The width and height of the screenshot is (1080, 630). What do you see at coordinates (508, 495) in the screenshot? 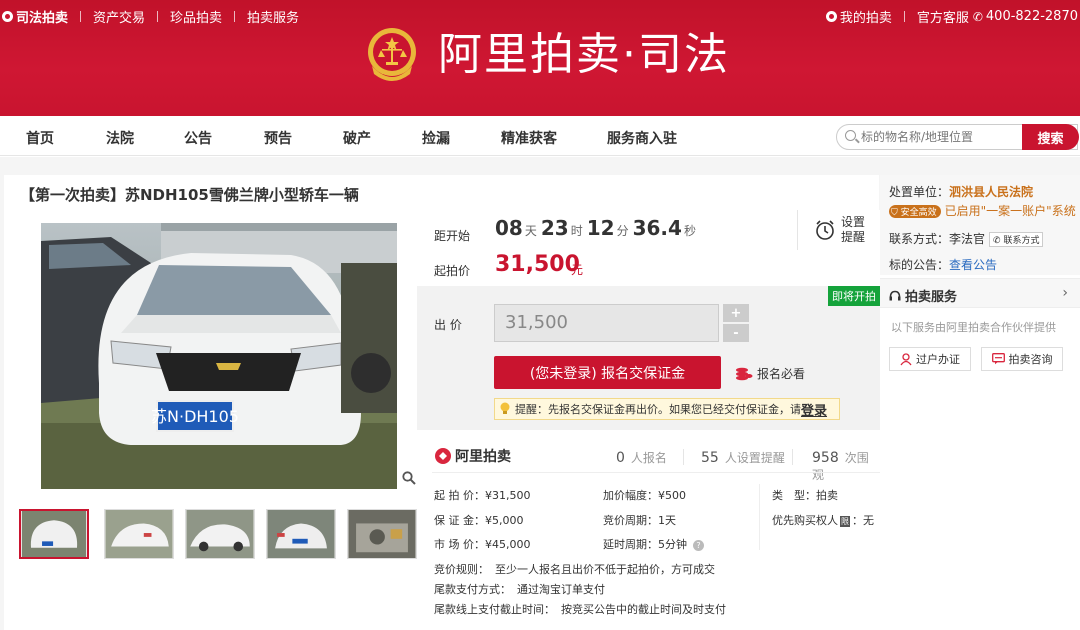
I see `detail-value: ¥31,500` at bounding box center [508, 495].